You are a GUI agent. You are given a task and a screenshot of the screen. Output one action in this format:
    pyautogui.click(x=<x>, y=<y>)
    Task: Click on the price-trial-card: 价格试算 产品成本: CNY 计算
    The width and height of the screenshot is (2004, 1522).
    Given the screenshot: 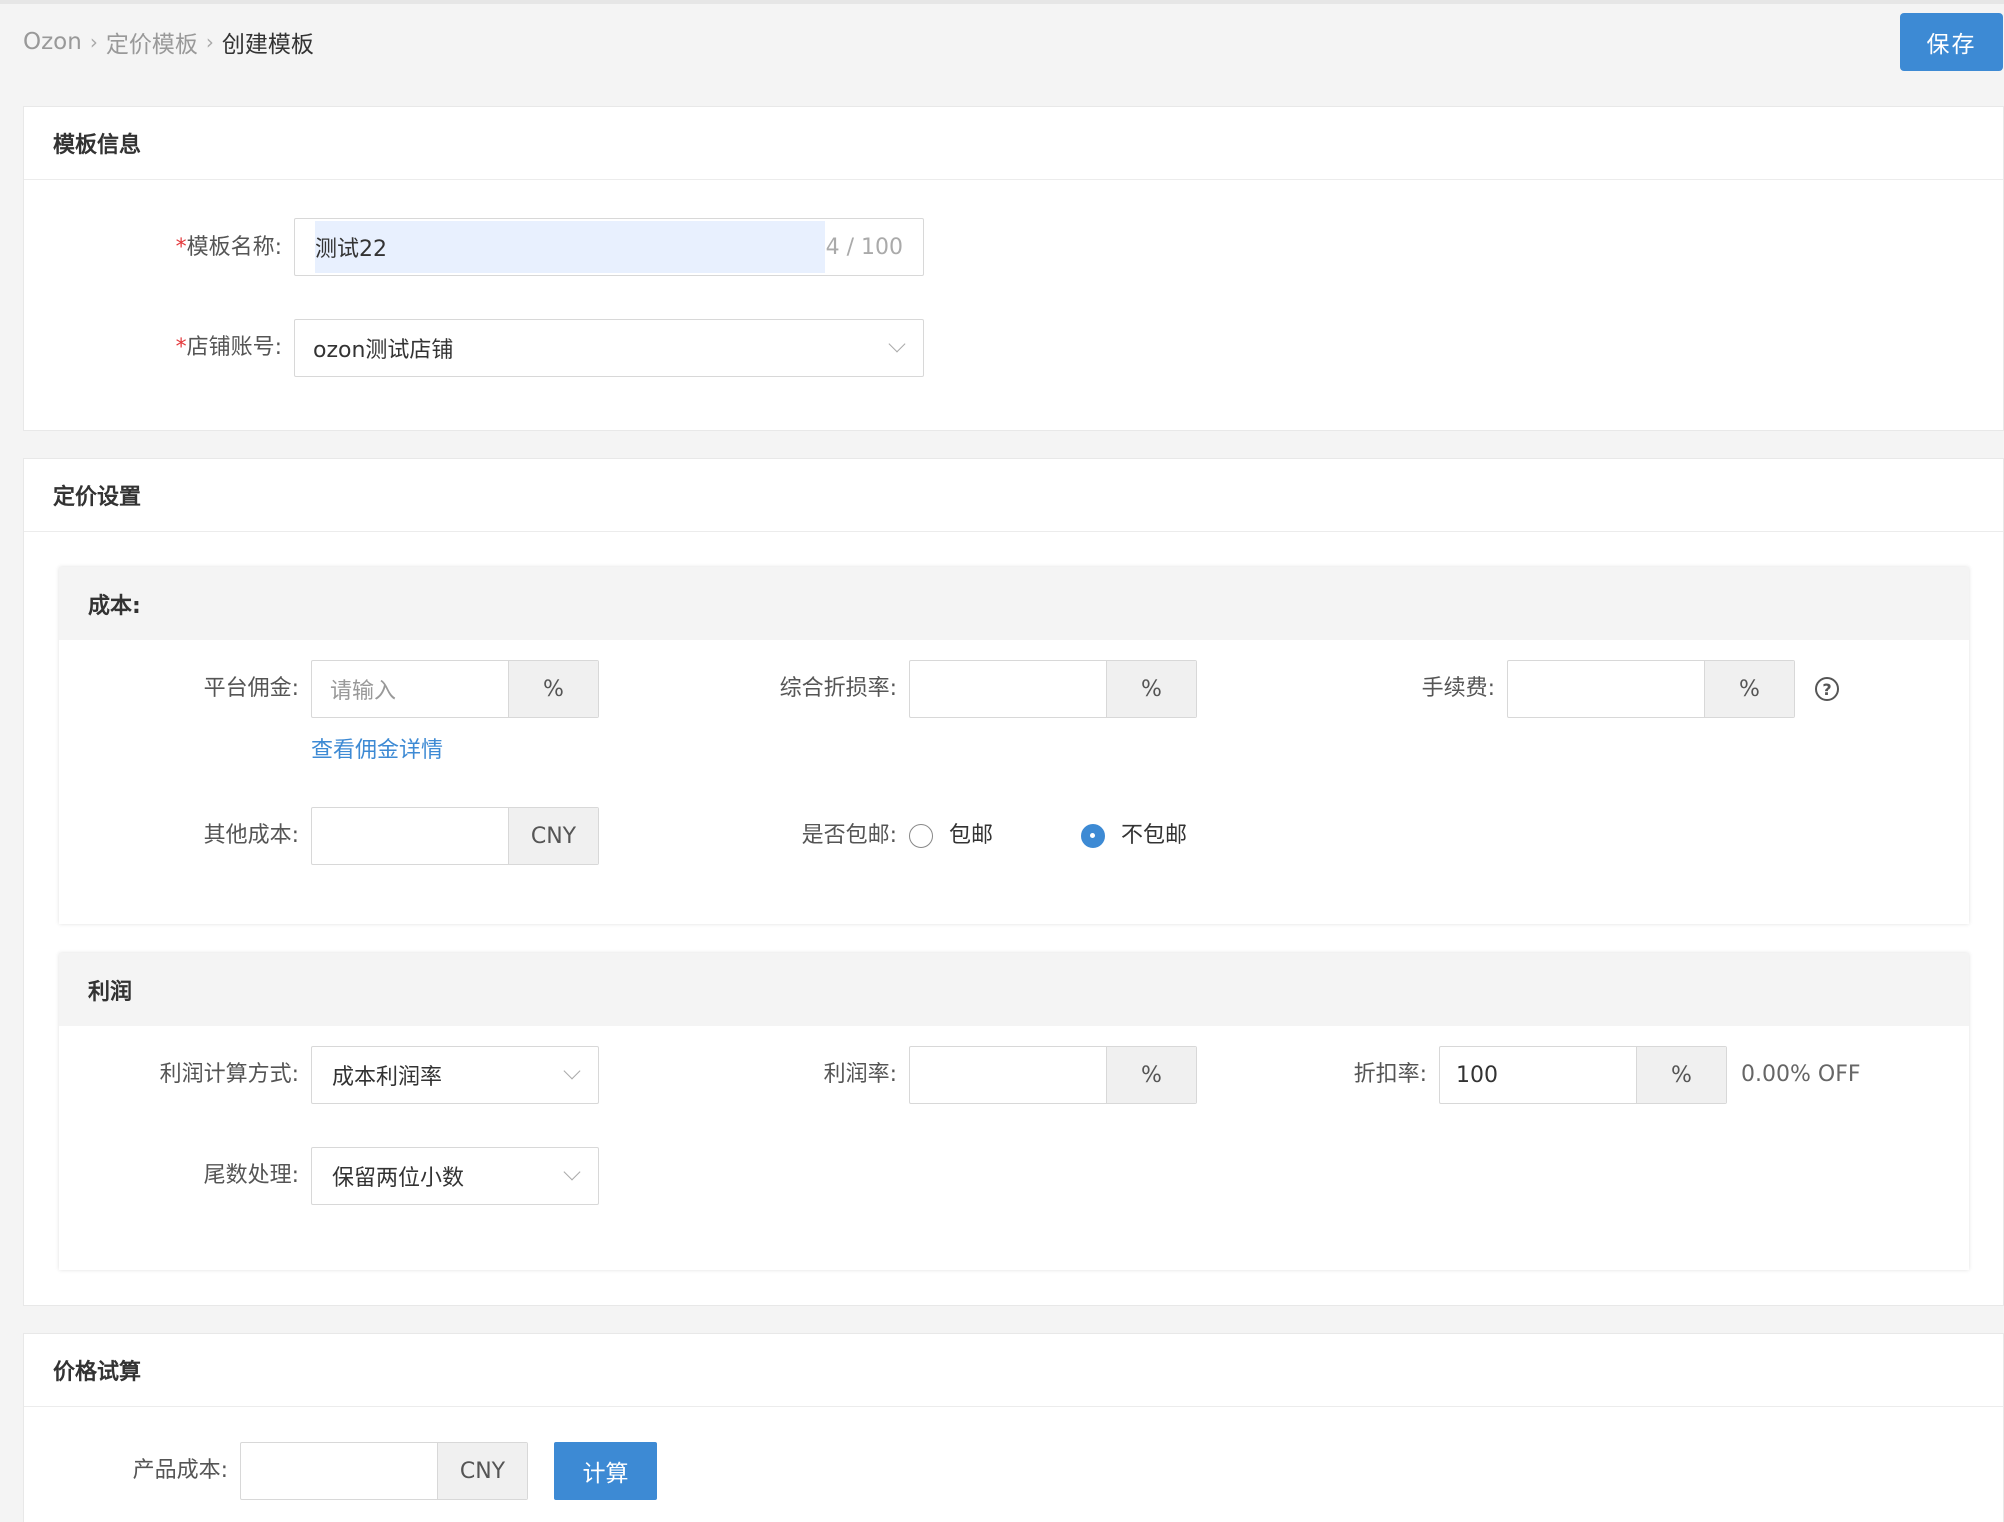 What is the action you would take?
    pyautogui.click(x=1013, y=1427)
    